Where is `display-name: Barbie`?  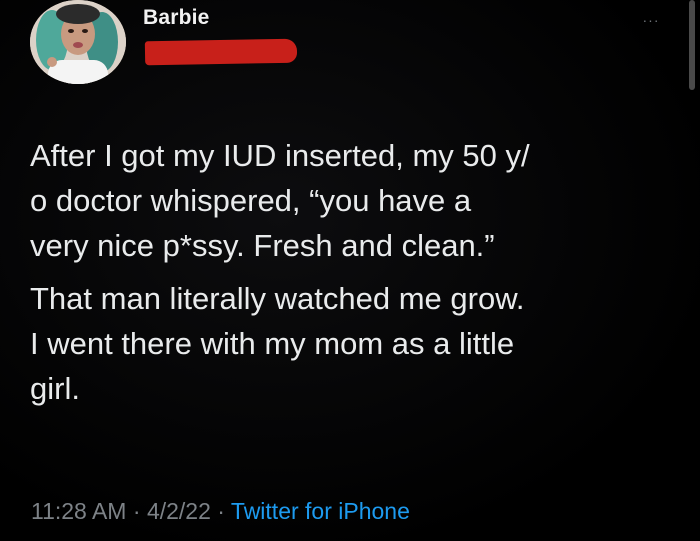 display-name: Barbie is located at coordinates (176, 18).